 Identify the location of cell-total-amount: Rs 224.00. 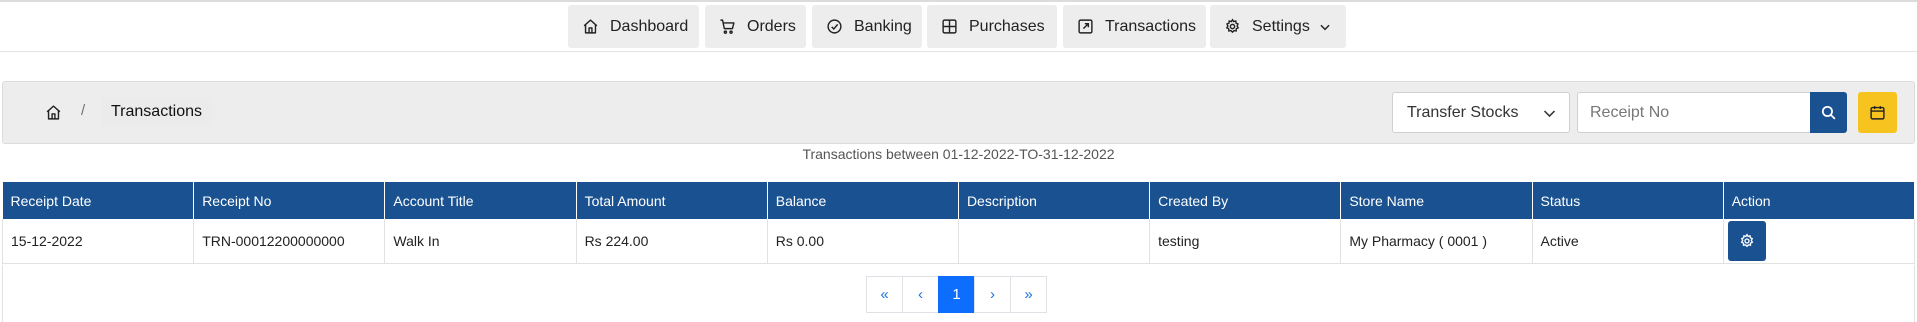
(672, 241).